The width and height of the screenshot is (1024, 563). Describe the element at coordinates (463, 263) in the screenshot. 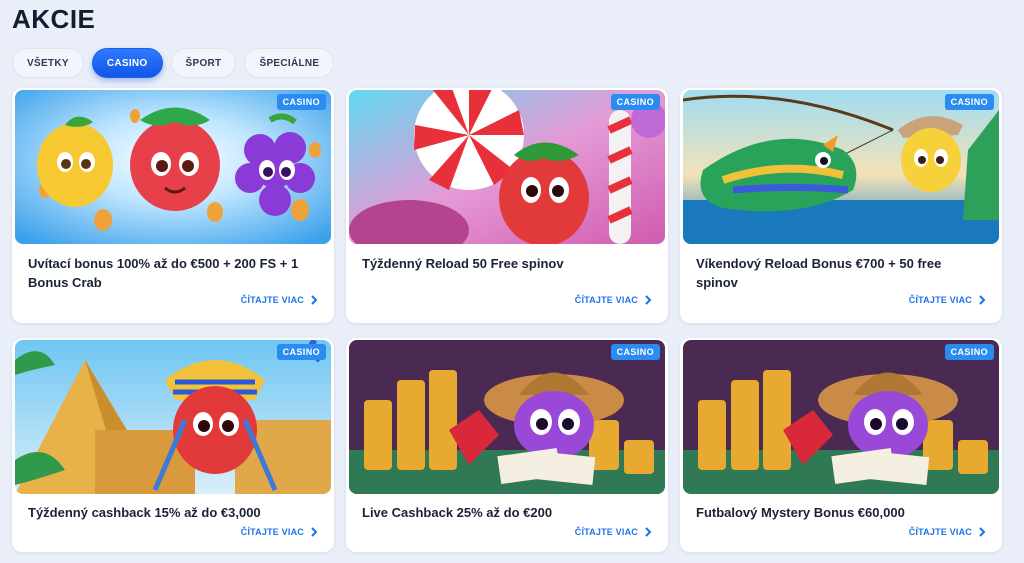

I see `promo-title: Týždenný Reload 50 Free spinov` at that location.